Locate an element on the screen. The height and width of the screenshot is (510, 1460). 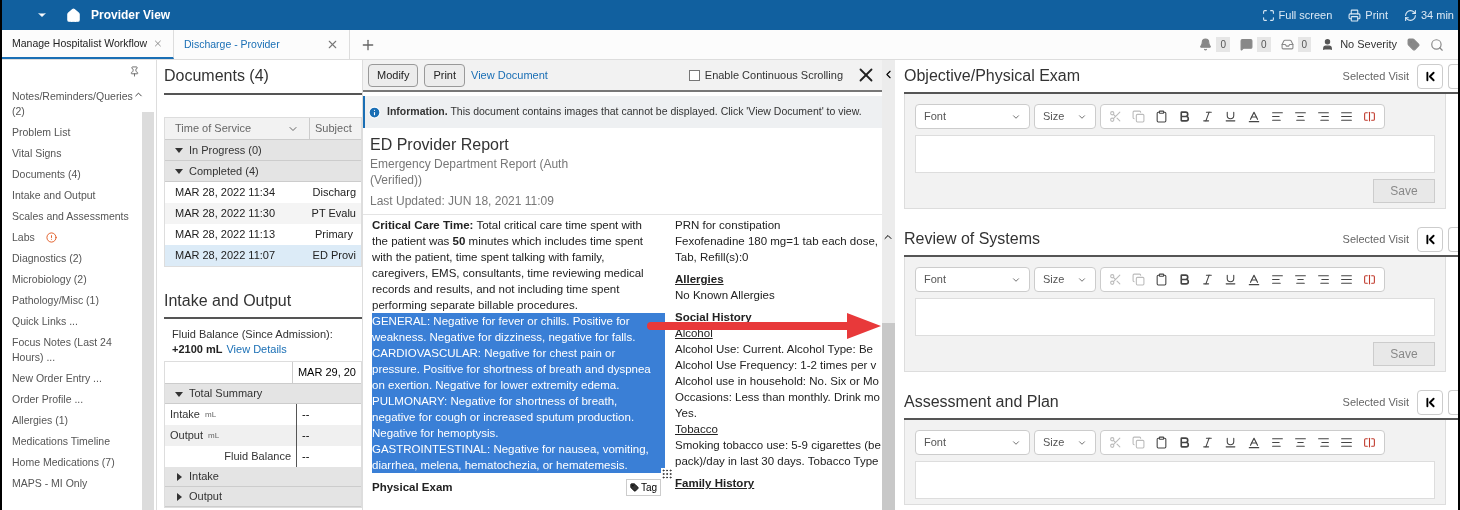
pin-icon is located at coordinates (134, 71).